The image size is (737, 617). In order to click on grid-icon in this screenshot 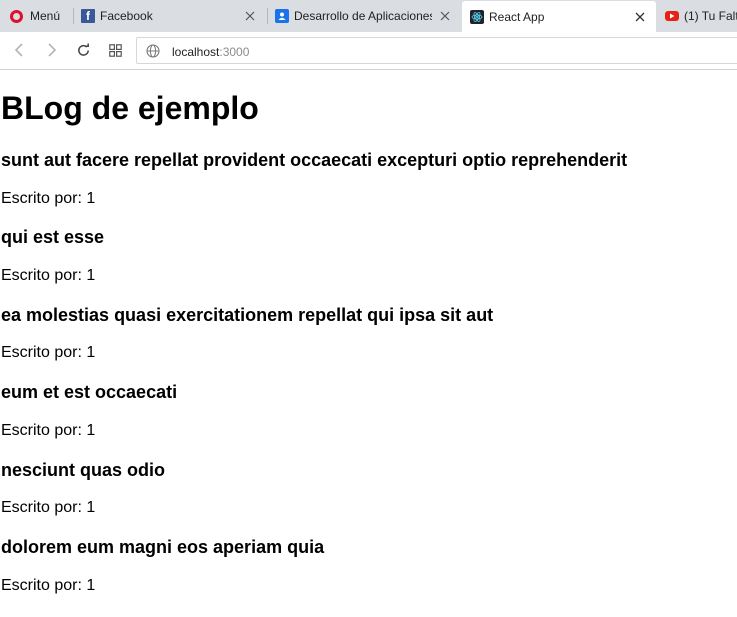, I will do `click(115, 50)`.